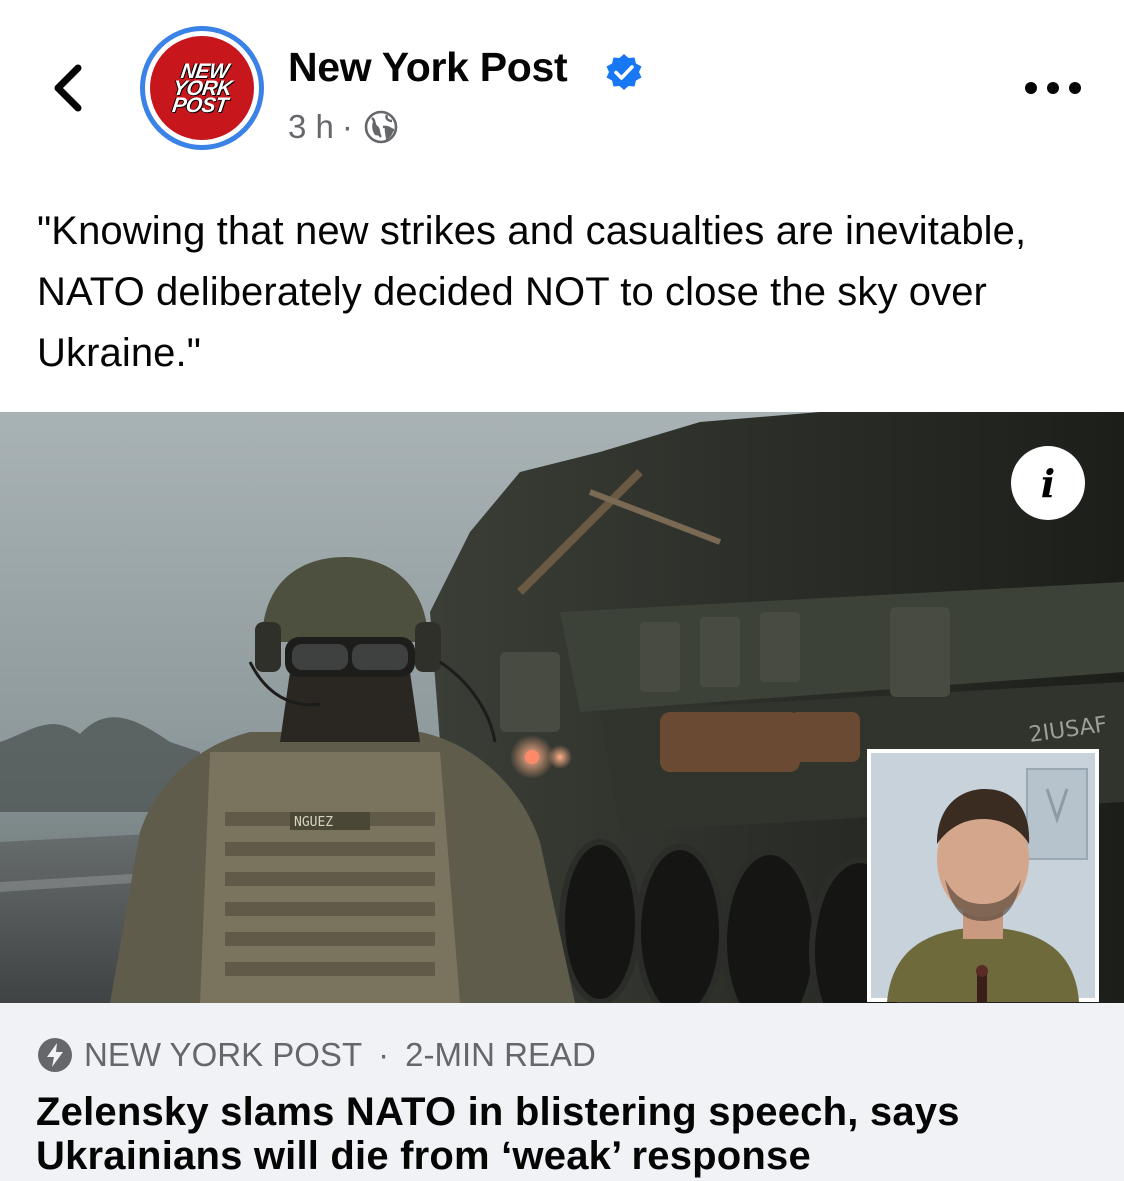  I want to click on chevron-left-icon, so click(68, 88).